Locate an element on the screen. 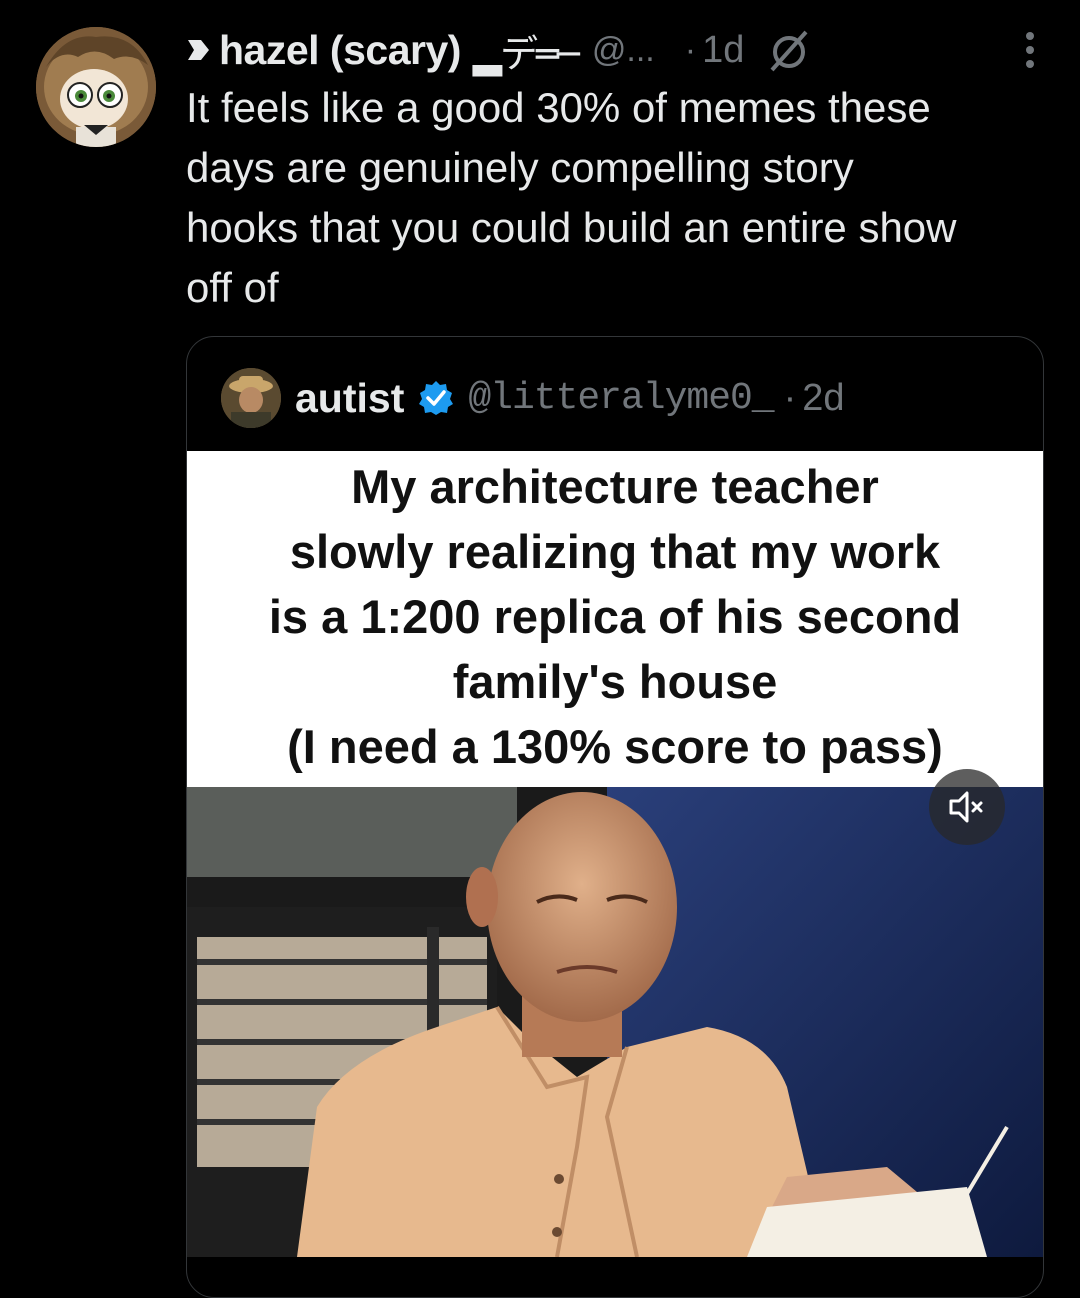 The height and width of the screenshot is (1298, 1080). quoted-timestamp: 2d is located at coordinates (823, 398).